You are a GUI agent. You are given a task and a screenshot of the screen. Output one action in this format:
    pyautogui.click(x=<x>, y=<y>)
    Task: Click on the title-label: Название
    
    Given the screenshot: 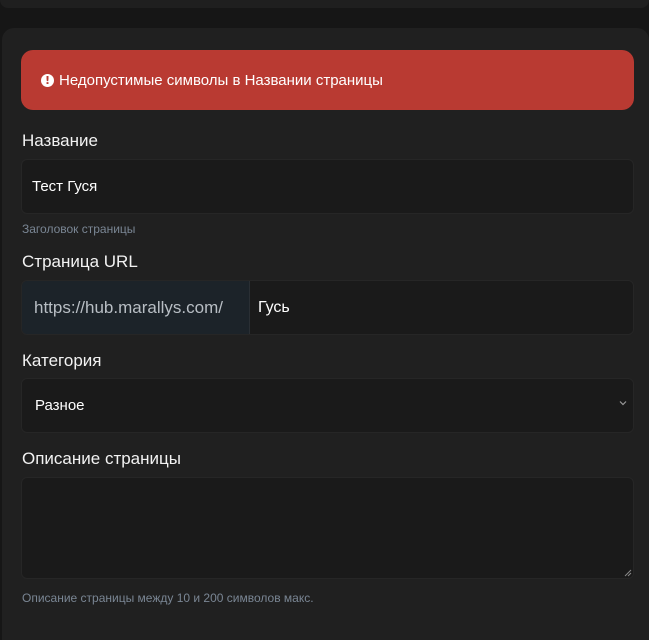 What is the action you would take?
    pyautogui.click(x=60, y=140)
    